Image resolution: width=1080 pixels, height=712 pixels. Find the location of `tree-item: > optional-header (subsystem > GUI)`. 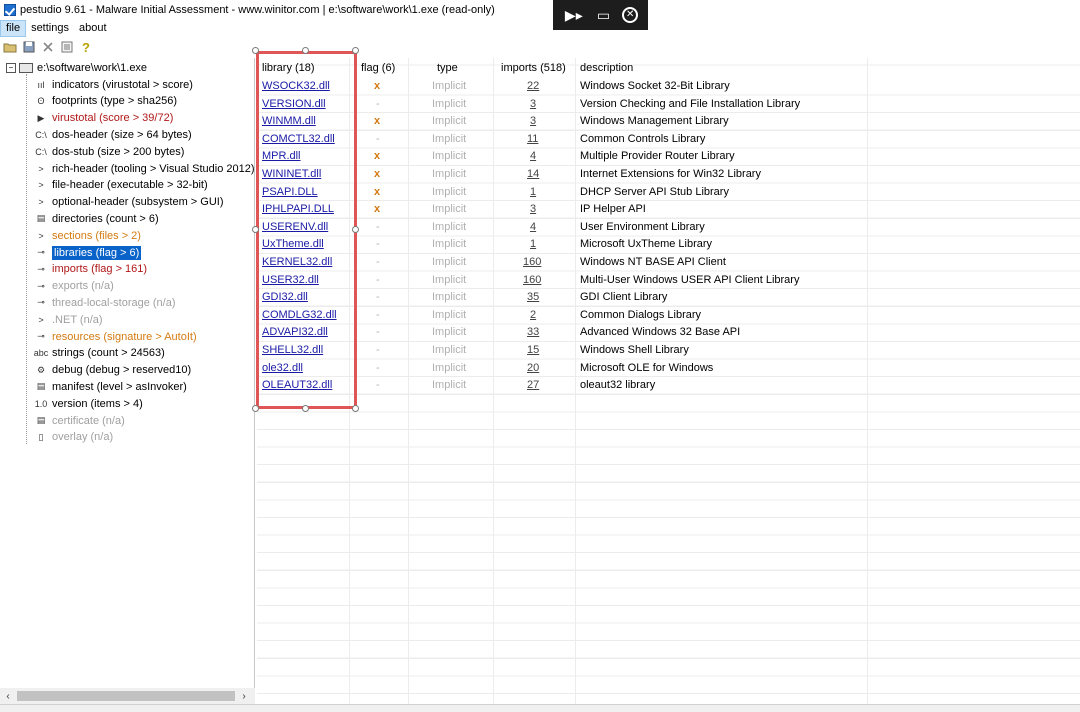

tree-item: > optional-header (subsystem > GUI) is located at coordinates (128, 202).